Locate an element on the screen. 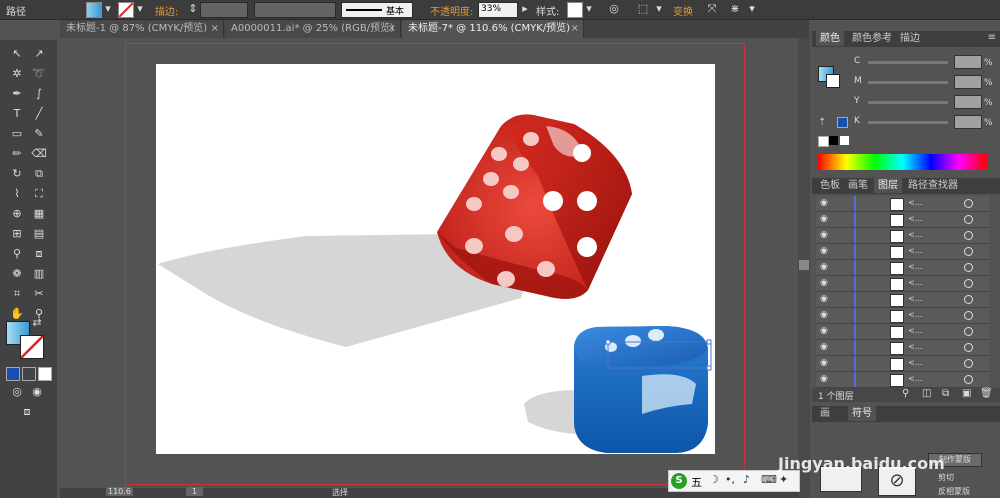 The height and width of the screenshot is (498, 1000). magenta-slider is located at coordinates (908, 82).